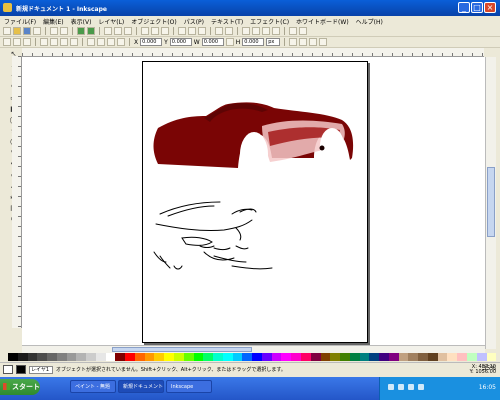 This screenshot has height=400, width=500. I want to click on door-handle-dot, so click(322, 148).